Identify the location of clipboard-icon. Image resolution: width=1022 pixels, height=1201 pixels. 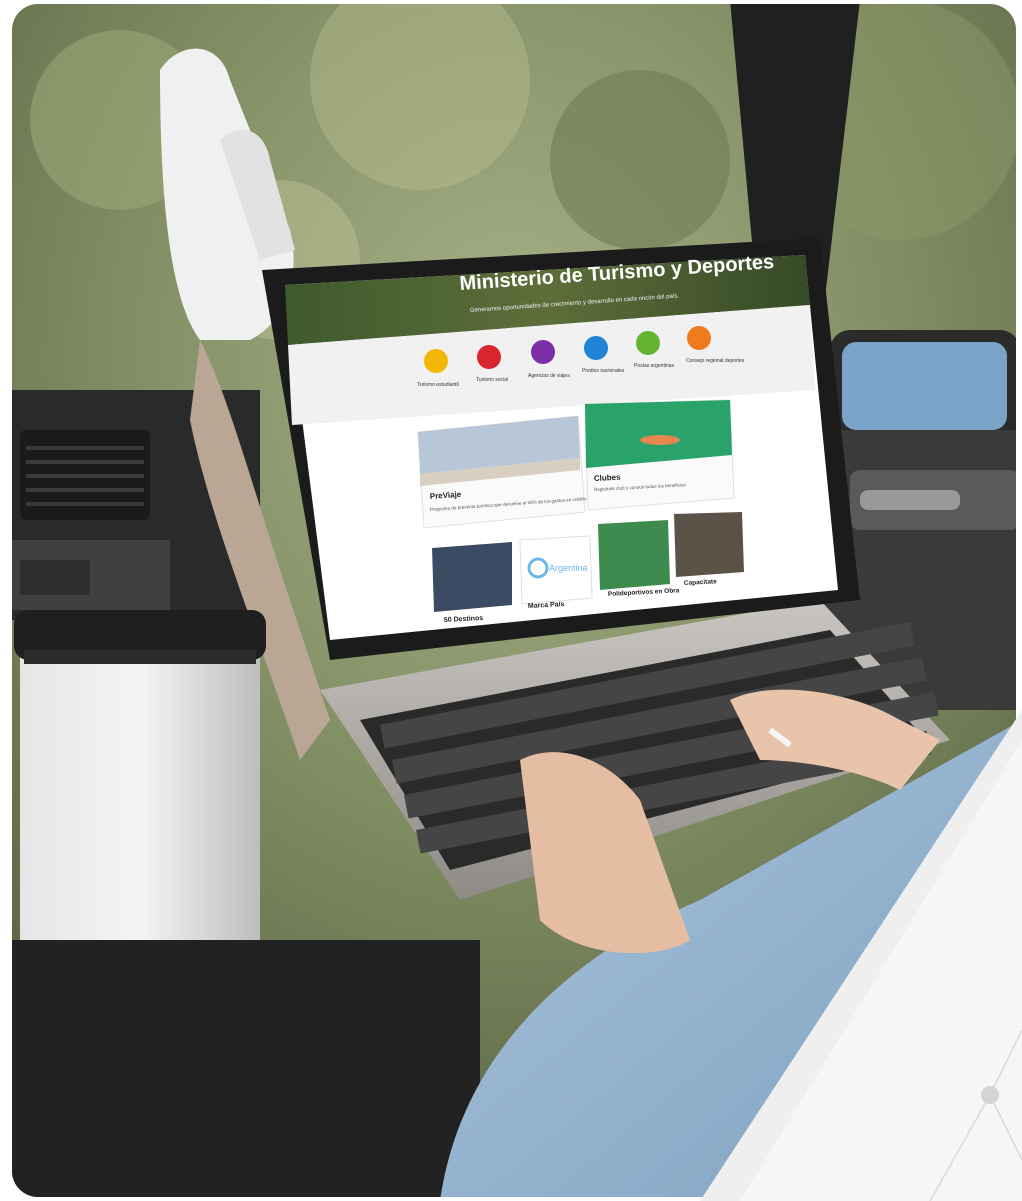
(699, 338).